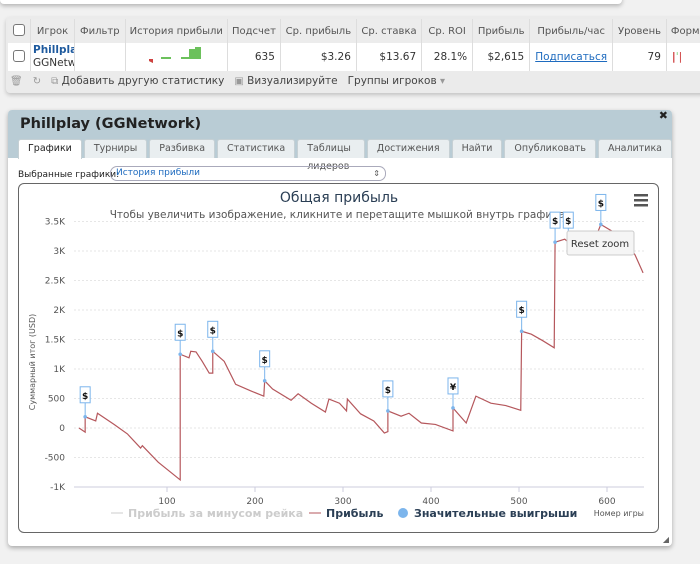 The width and height of the screenshot is (700, 564). What do you see at coordinates (389, 31) in the screenshot?
I see `col-header: Ср. ставка` at bounding box center [389, 31].